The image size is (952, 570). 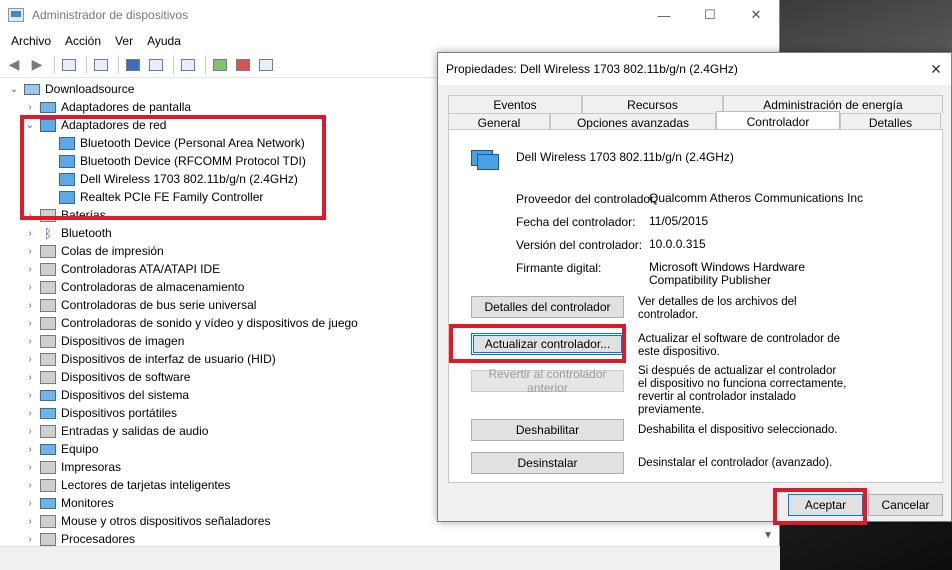 What do you see at coordinates (390, 558) in the screenshot?
I see `horizontal-scrollbar` at bounding box center [390, 558].